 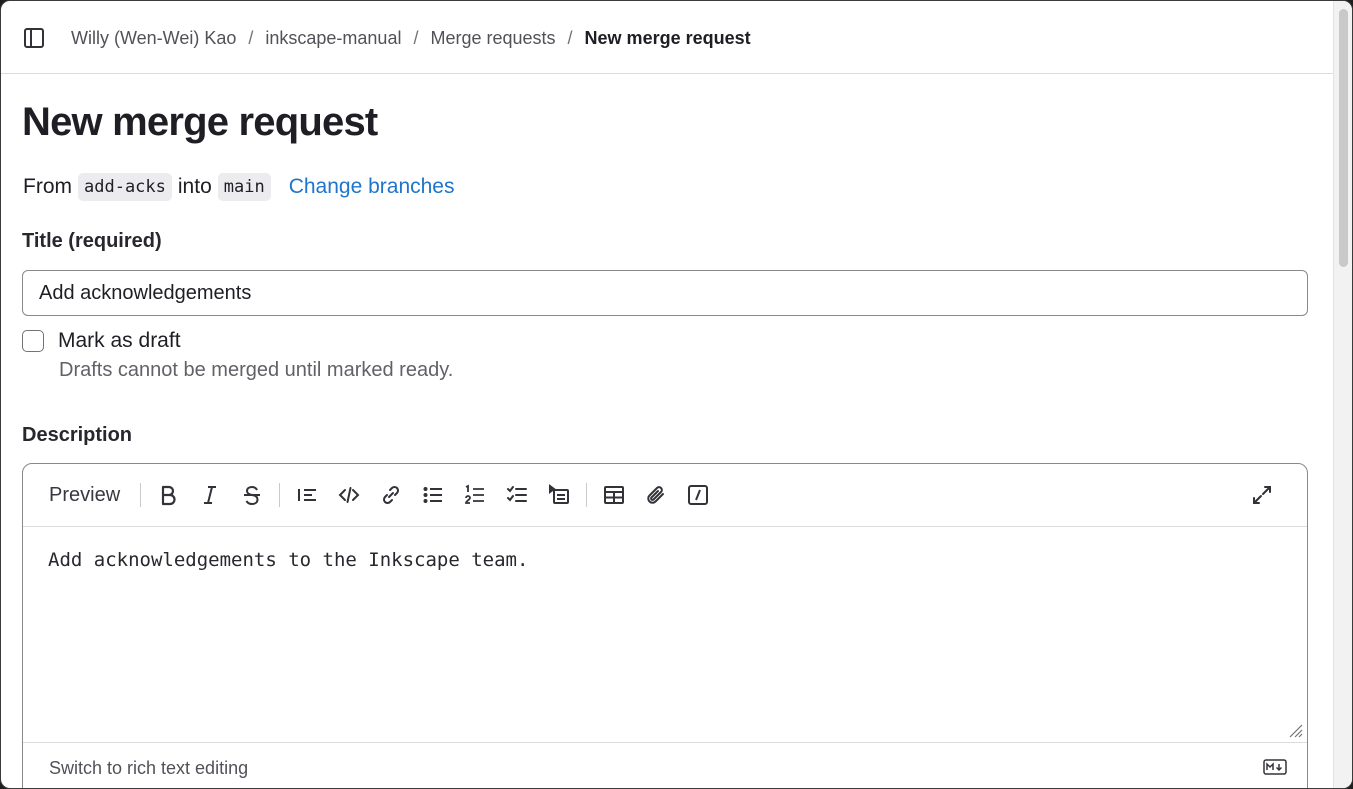 I want to click on link-icon, so click(x=391, y=495).